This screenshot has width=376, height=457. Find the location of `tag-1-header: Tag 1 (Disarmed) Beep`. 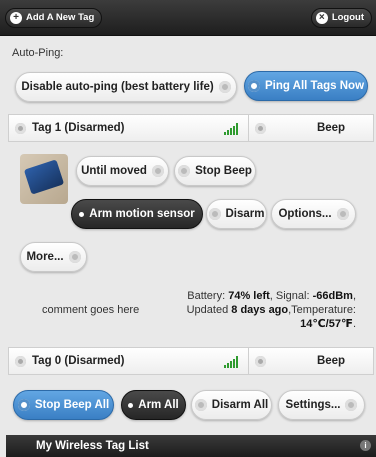

tag-1-header: Tag 1 (Disarmed) Beep is located at coordinates (191, 128).